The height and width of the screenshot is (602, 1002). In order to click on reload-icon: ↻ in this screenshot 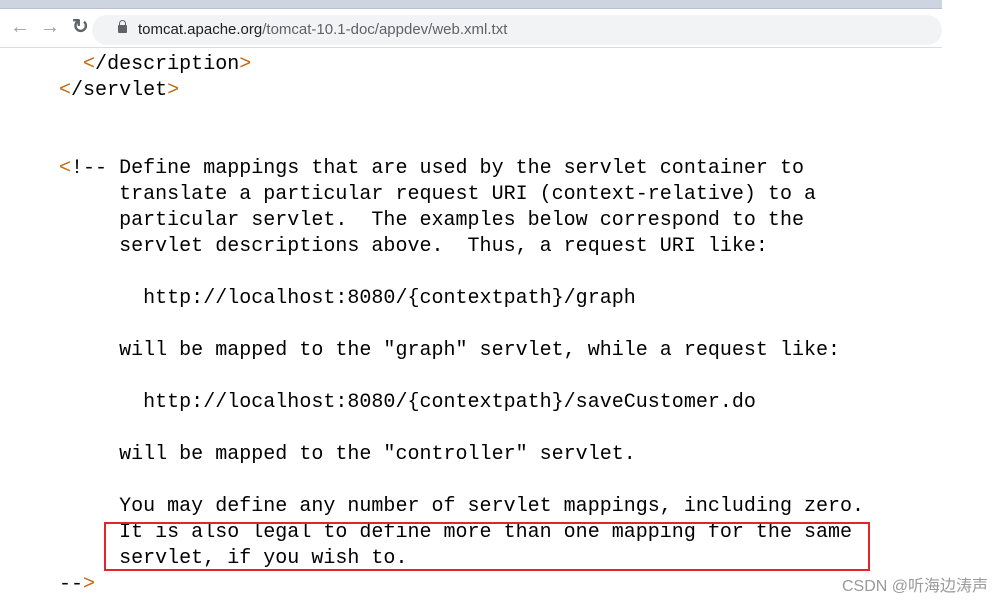, I will do `click(80, 27)`.